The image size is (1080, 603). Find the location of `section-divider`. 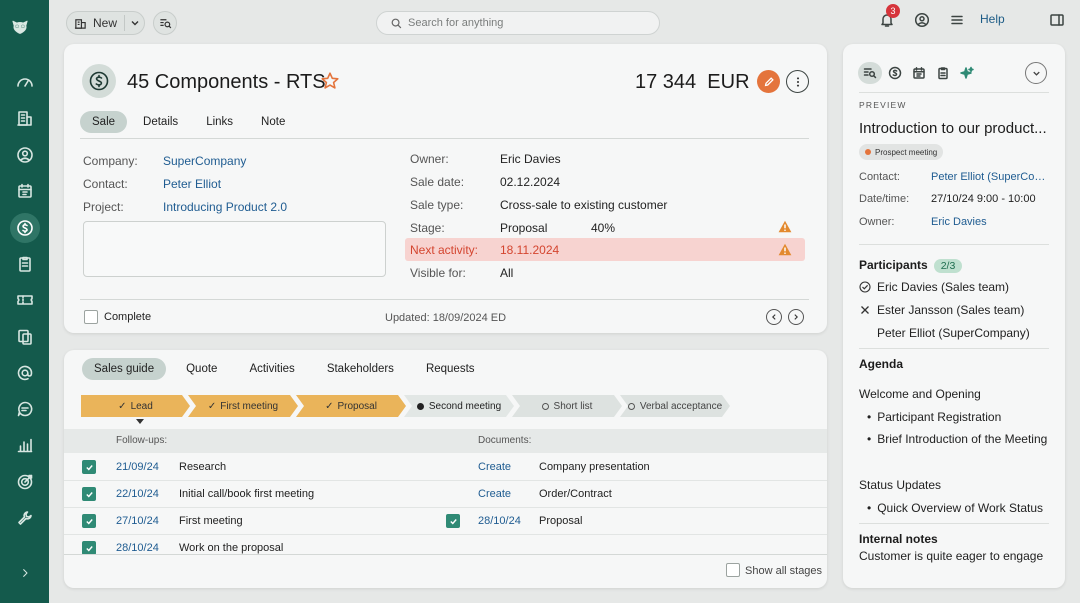

section-divider is located at coordinates (954, 244).